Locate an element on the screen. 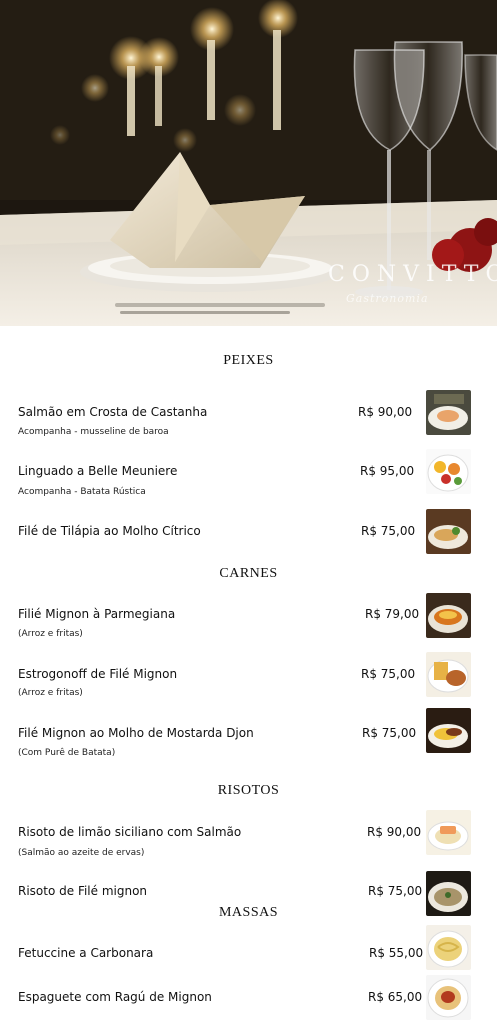 This screenshot has width=497, height=1024. menu-item-description: (Com Purê de Batata) is located at coordinates (67, 753).